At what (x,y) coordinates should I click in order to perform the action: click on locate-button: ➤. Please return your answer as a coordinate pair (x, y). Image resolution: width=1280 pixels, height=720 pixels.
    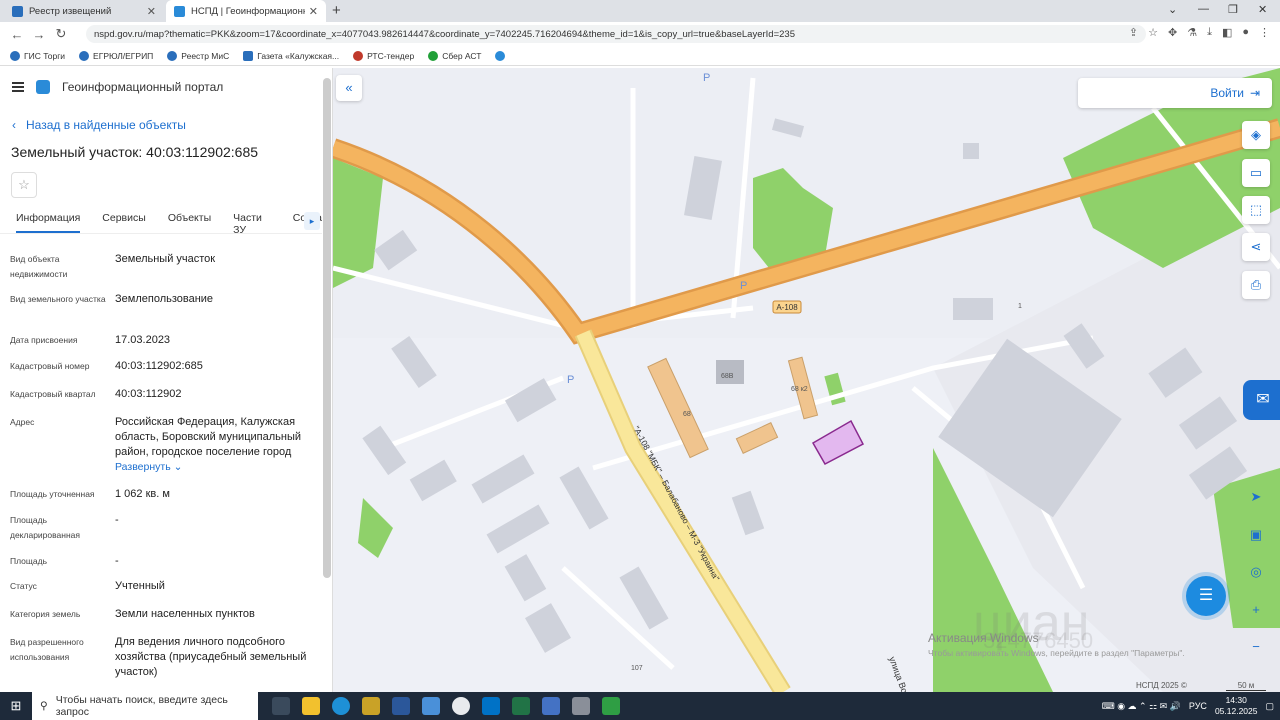
    Looking at the image, I should click on (1256, 497).